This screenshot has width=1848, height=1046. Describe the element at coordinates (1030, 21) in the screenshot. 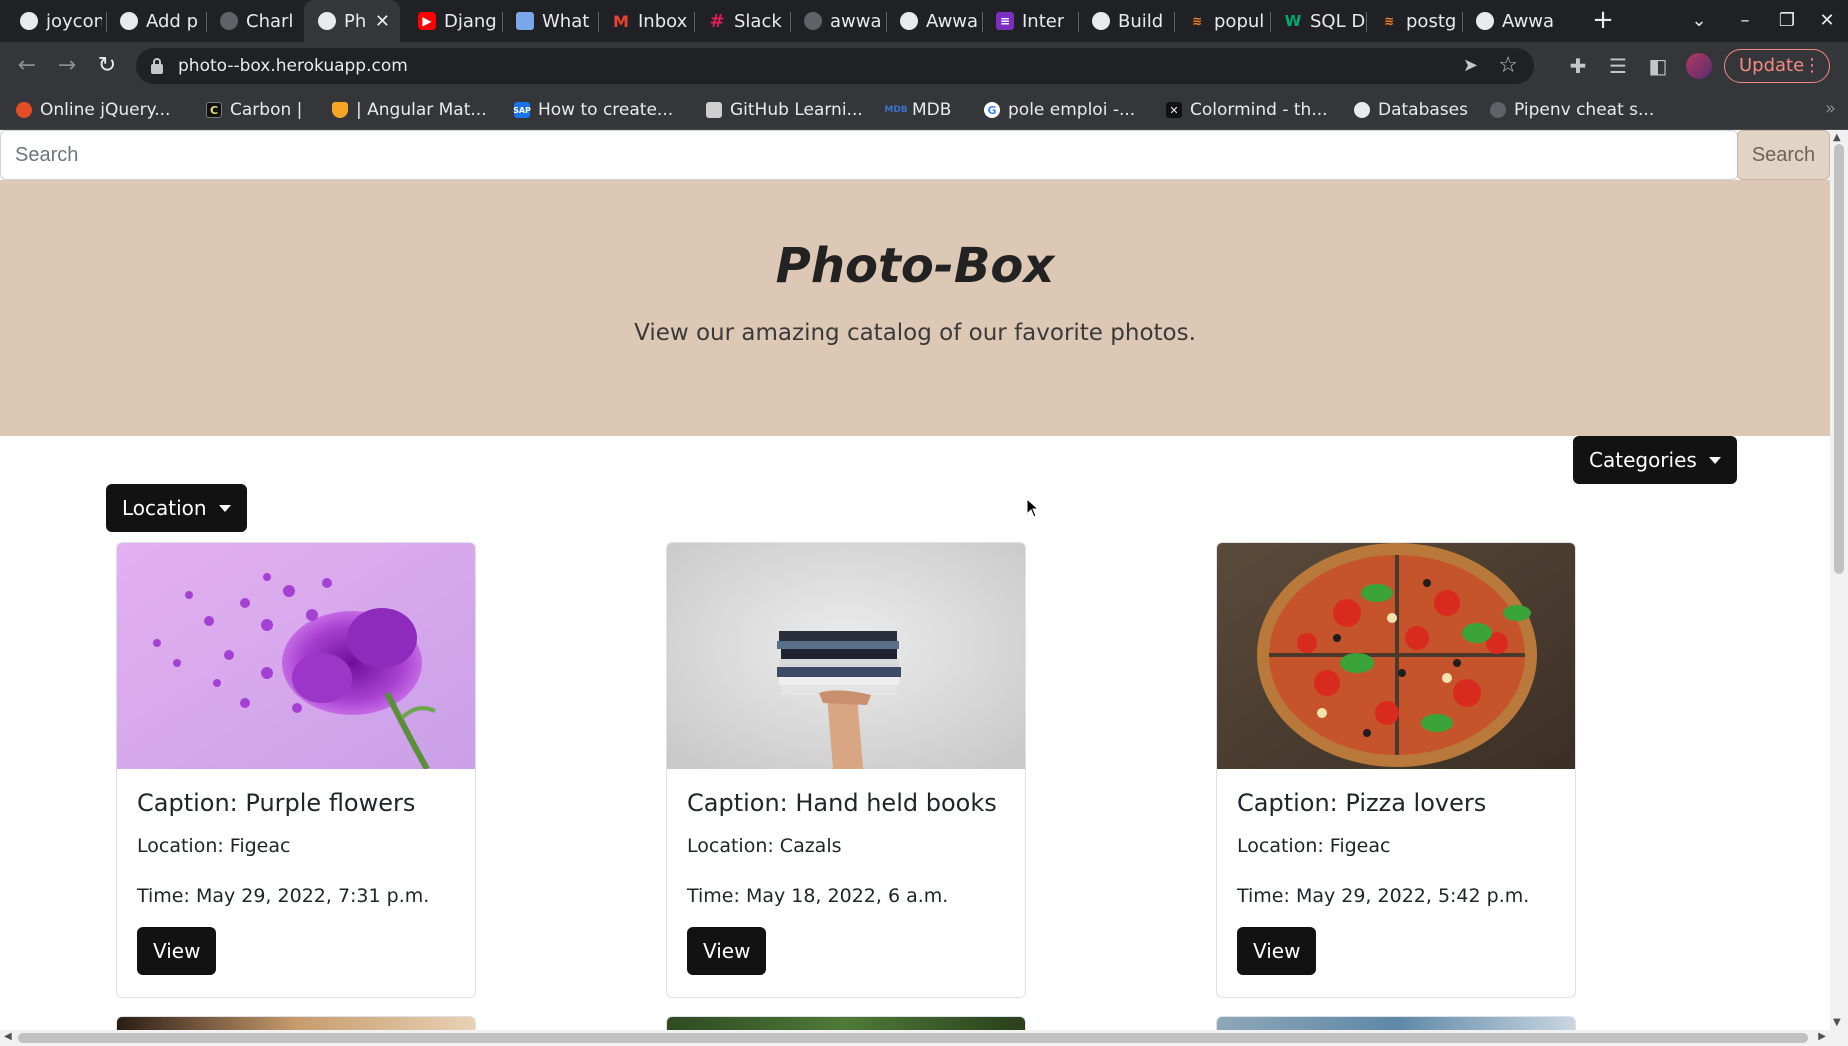

I see `tab-inter: ≡ Inter` at that location.